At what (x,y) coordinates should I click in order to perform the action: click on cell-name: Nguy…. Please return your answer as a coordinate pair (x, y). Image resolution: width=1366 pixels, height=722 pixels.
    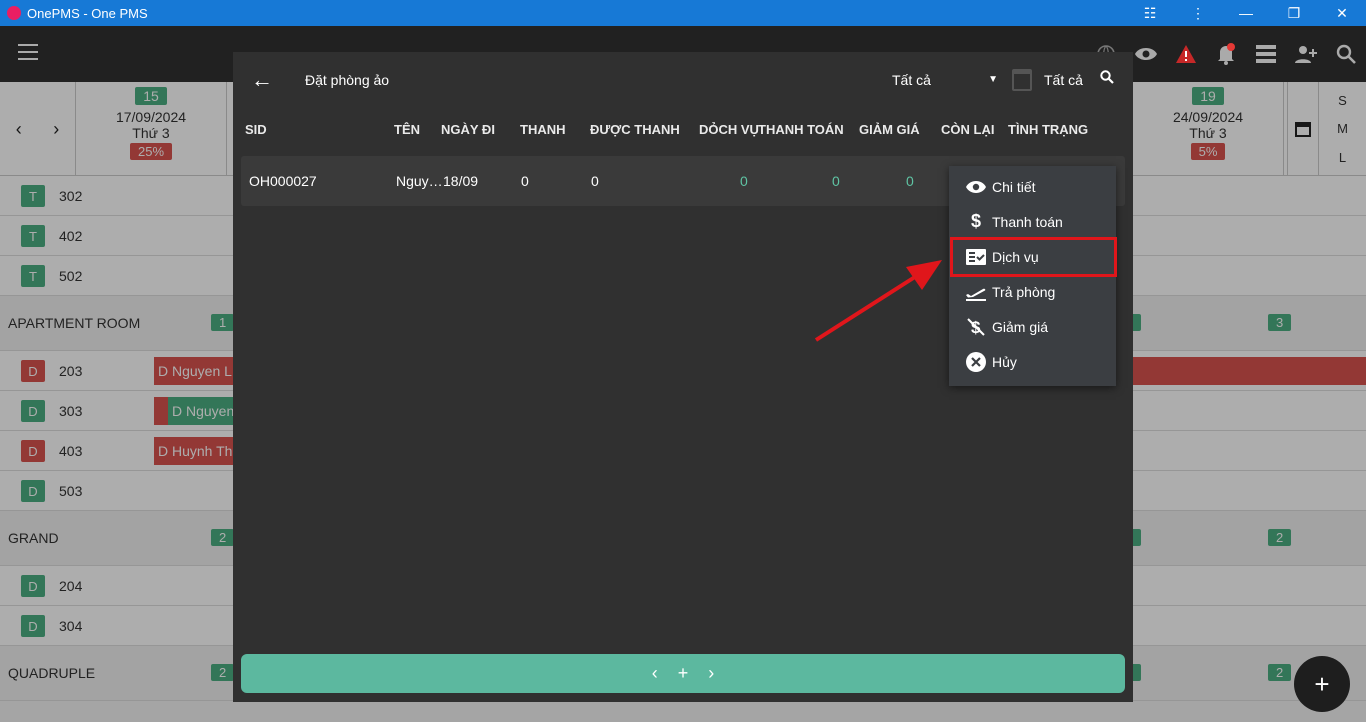
    Looking at the image, I should click on (419, 181).